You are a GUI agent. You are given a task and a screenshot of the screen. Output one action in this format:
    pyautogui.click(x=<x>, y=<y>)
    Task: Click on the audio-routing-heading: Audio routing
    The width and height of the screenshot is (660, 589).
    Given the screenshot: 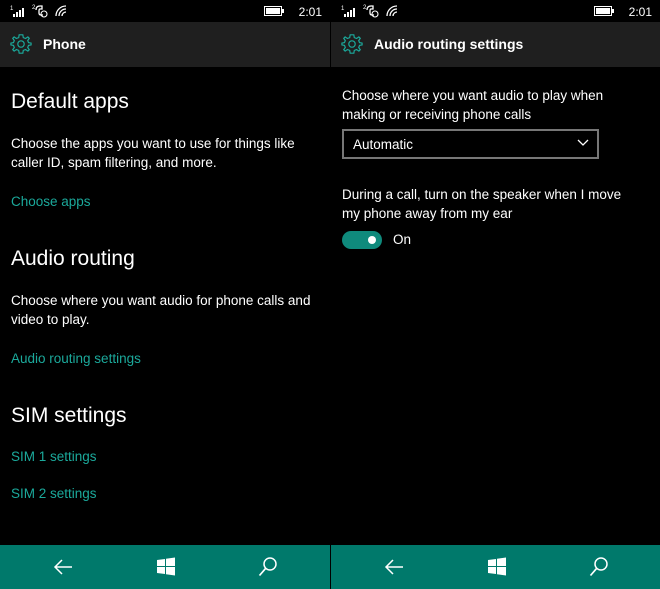 What is the action you would take?
    pyautogui.click(x=73, y=258)
    